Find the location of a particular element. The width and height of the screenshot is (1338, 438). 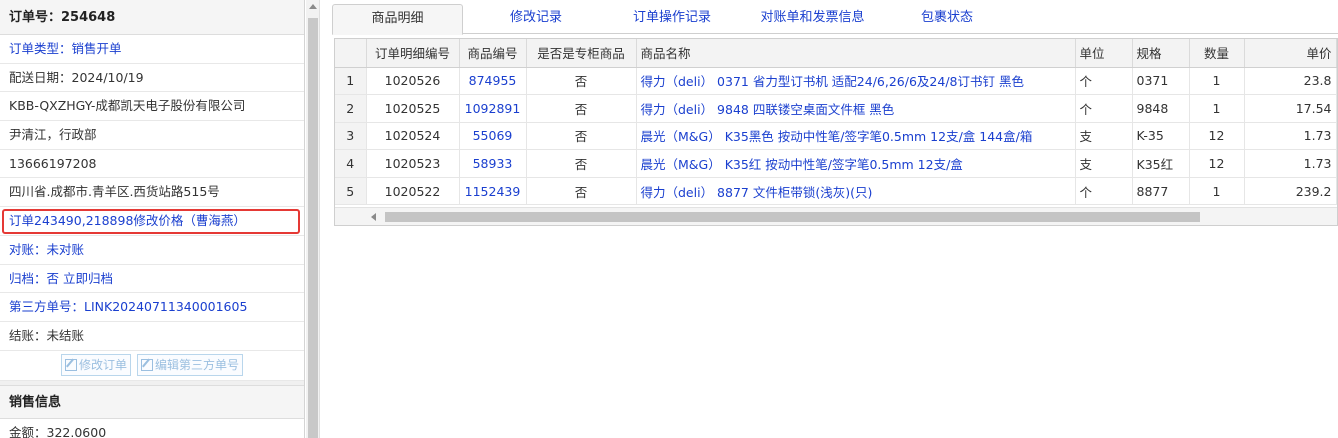

amount-value: 322.0600 is located at coordinates (76, 431).